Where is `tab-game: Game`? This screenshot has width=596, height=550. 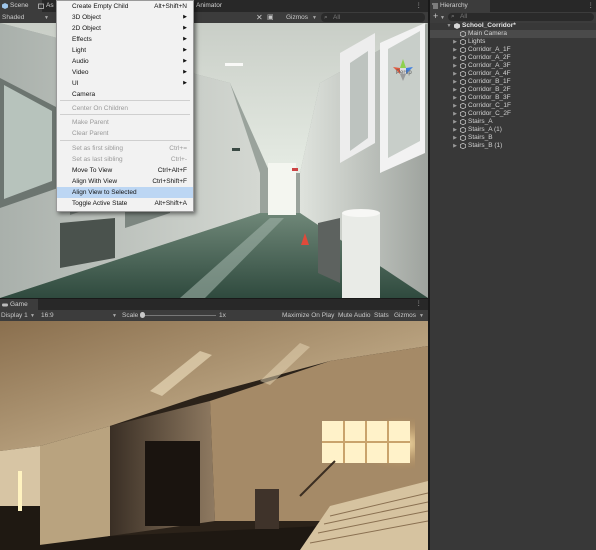
tab-game: Game is located at coordinates (19, 304).